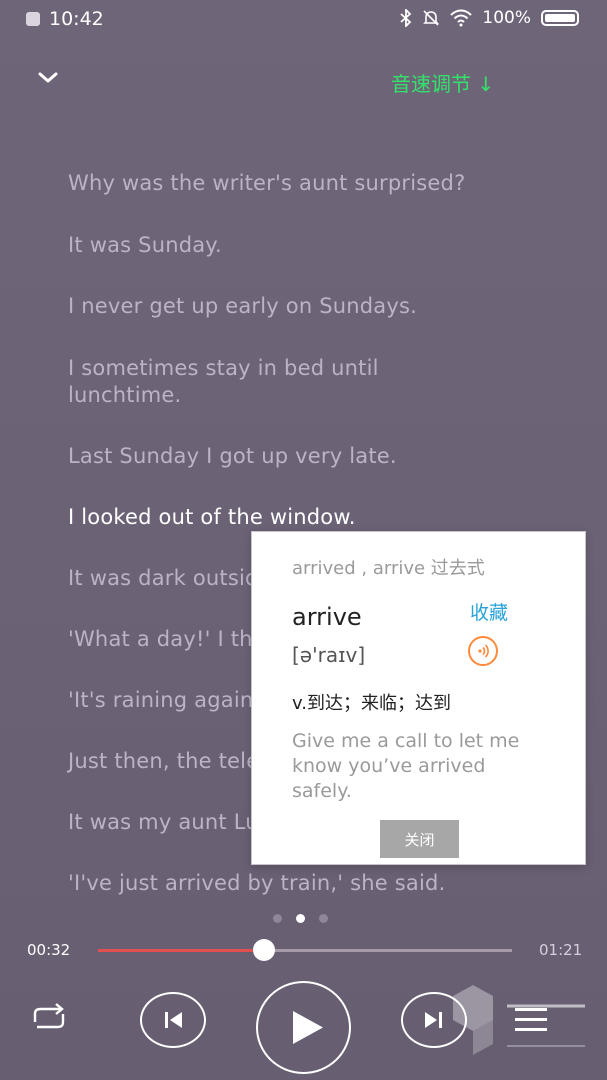  Describe the element at coordinates (560, 18) in the screenshot. I see `battery-icon` at that location.